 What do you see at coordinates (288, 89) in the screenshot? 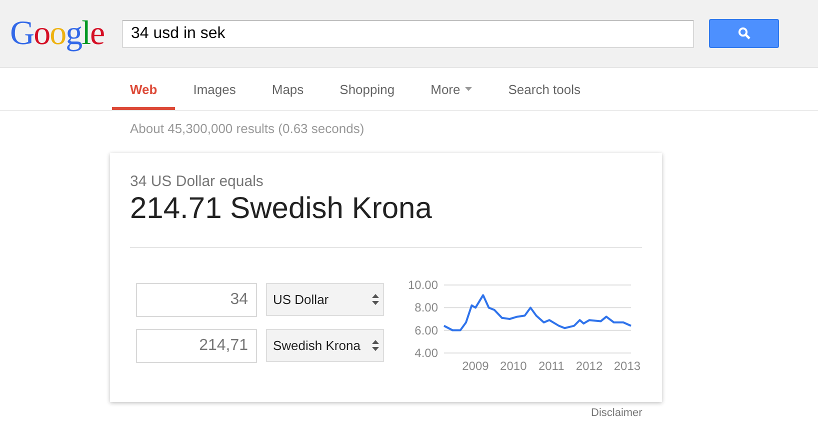
I see `nav-tab: Maps` at bounding box center [288, 89].